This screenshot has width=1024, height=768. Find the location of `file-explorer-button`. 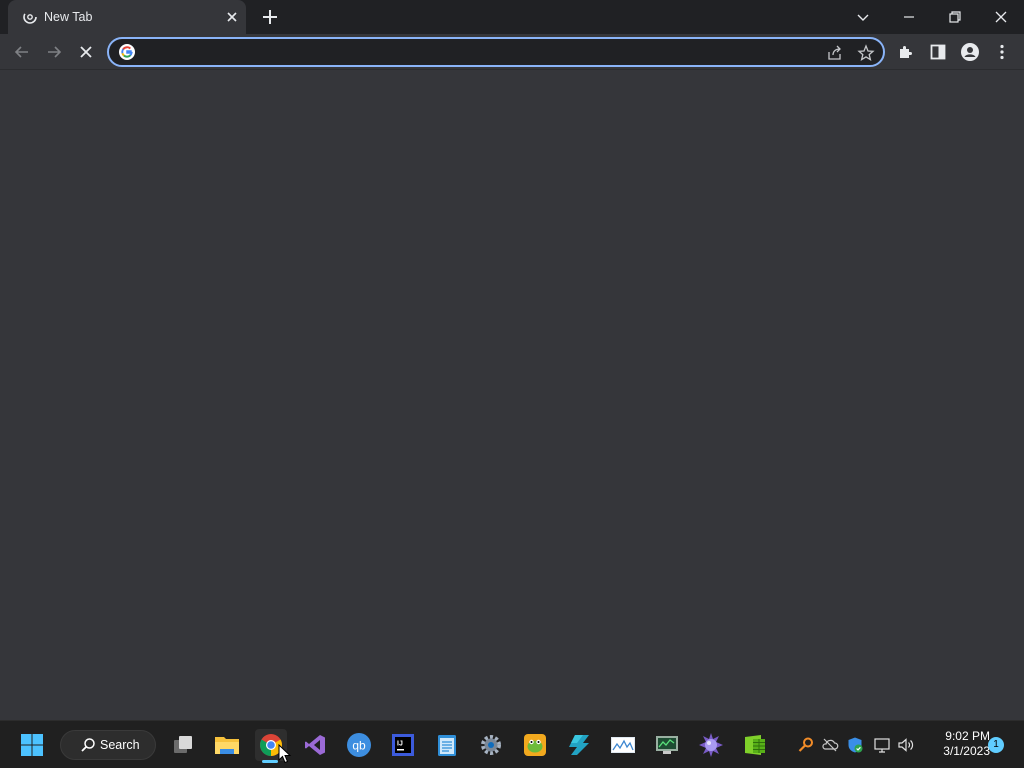

file-explorer-button is located at coordinates (227, 745).